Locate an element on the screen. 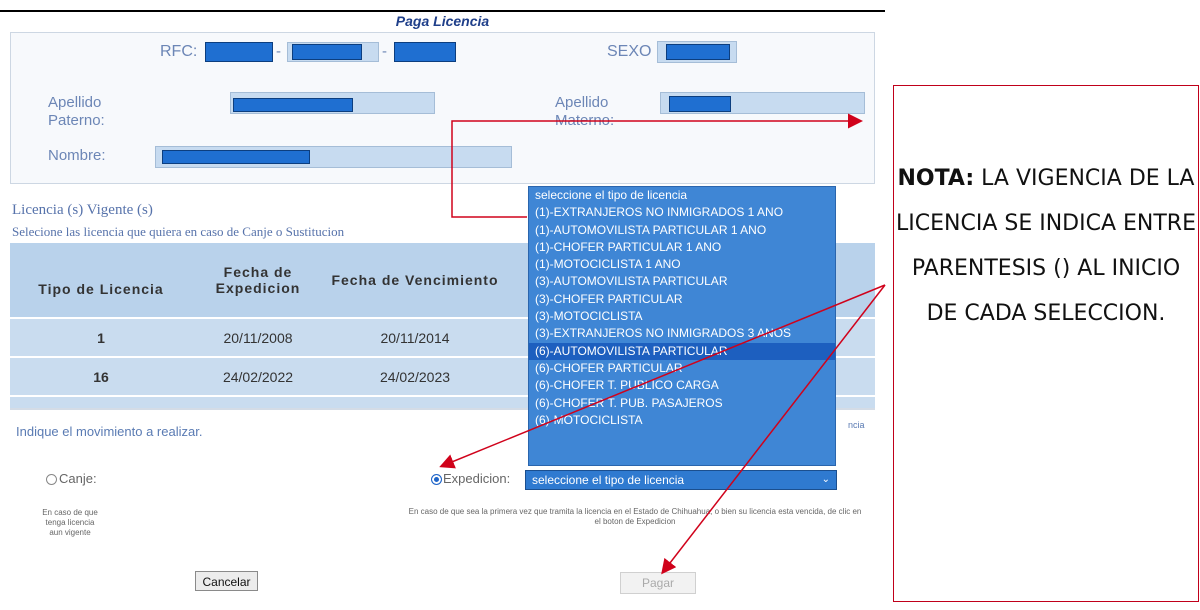 Image resolution: width=1200 pixels, height=610 pixels. arrow-to-expedicion is located at coordinates (662, 376).